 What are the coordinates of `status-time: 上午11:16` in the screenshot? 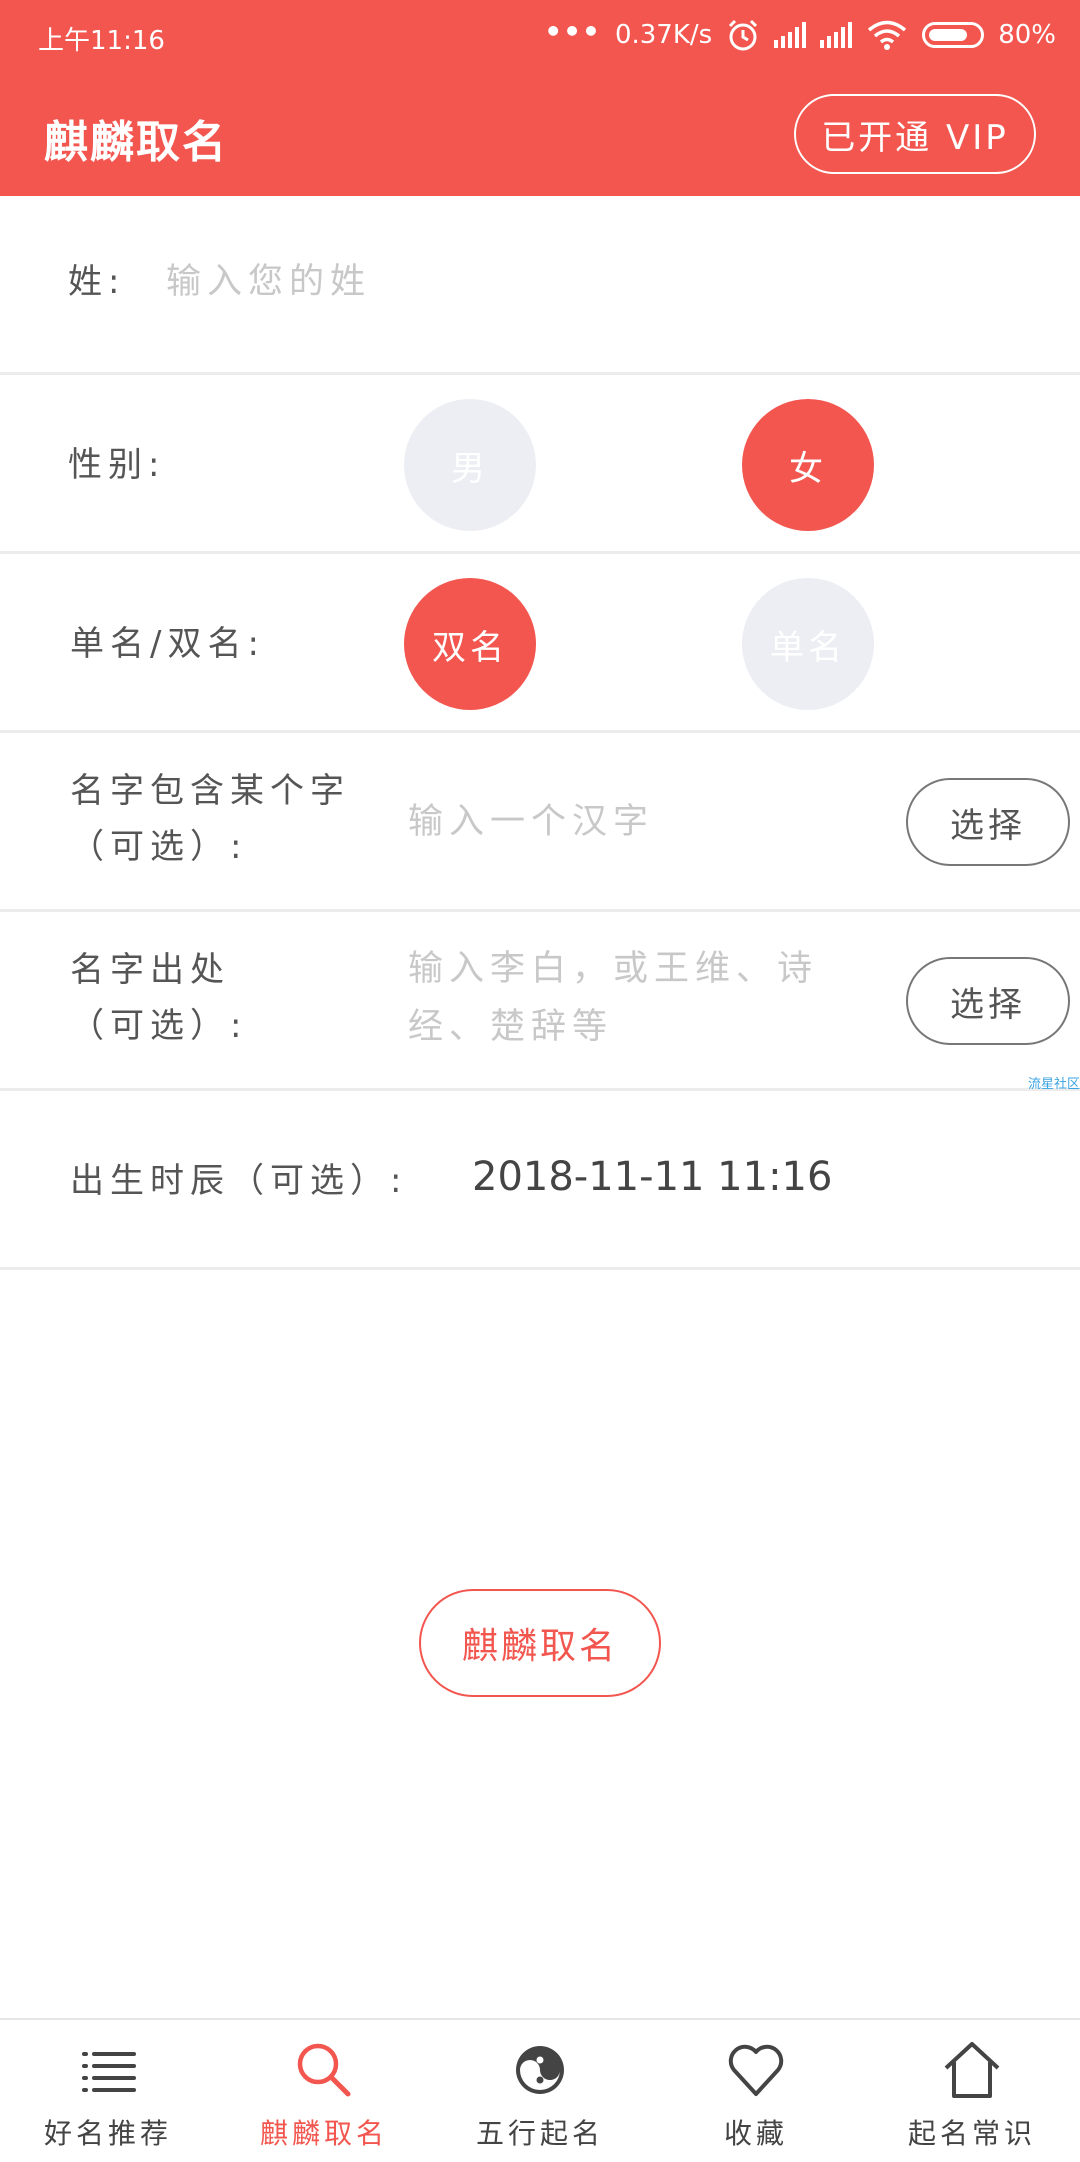 It's located at (101, 41).